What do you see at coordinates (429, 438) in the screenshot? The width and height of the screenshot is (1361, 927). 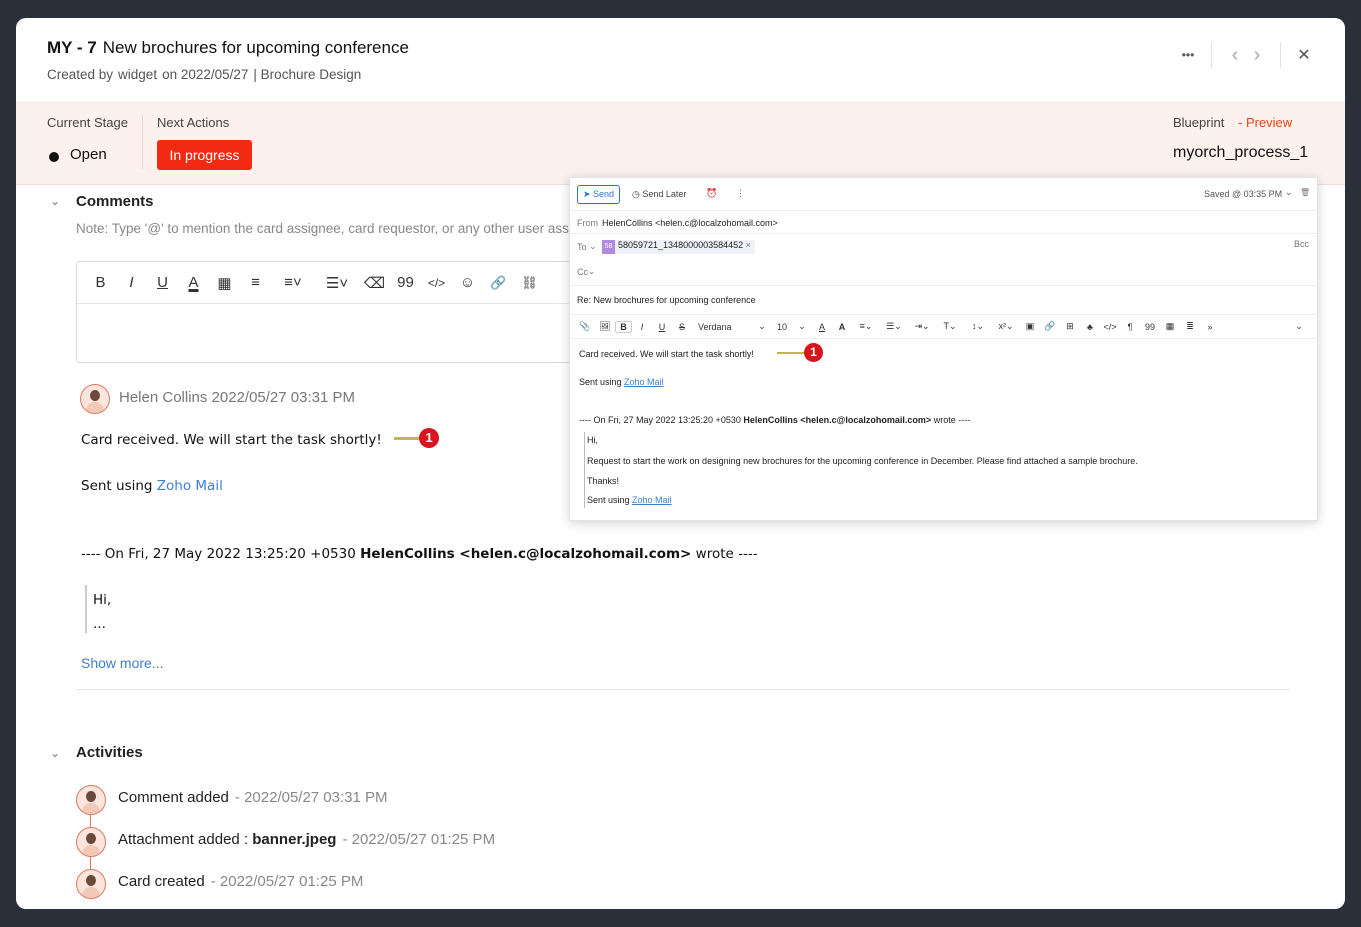 I see `callout-badge: 1` at bounding box center [429, 438].